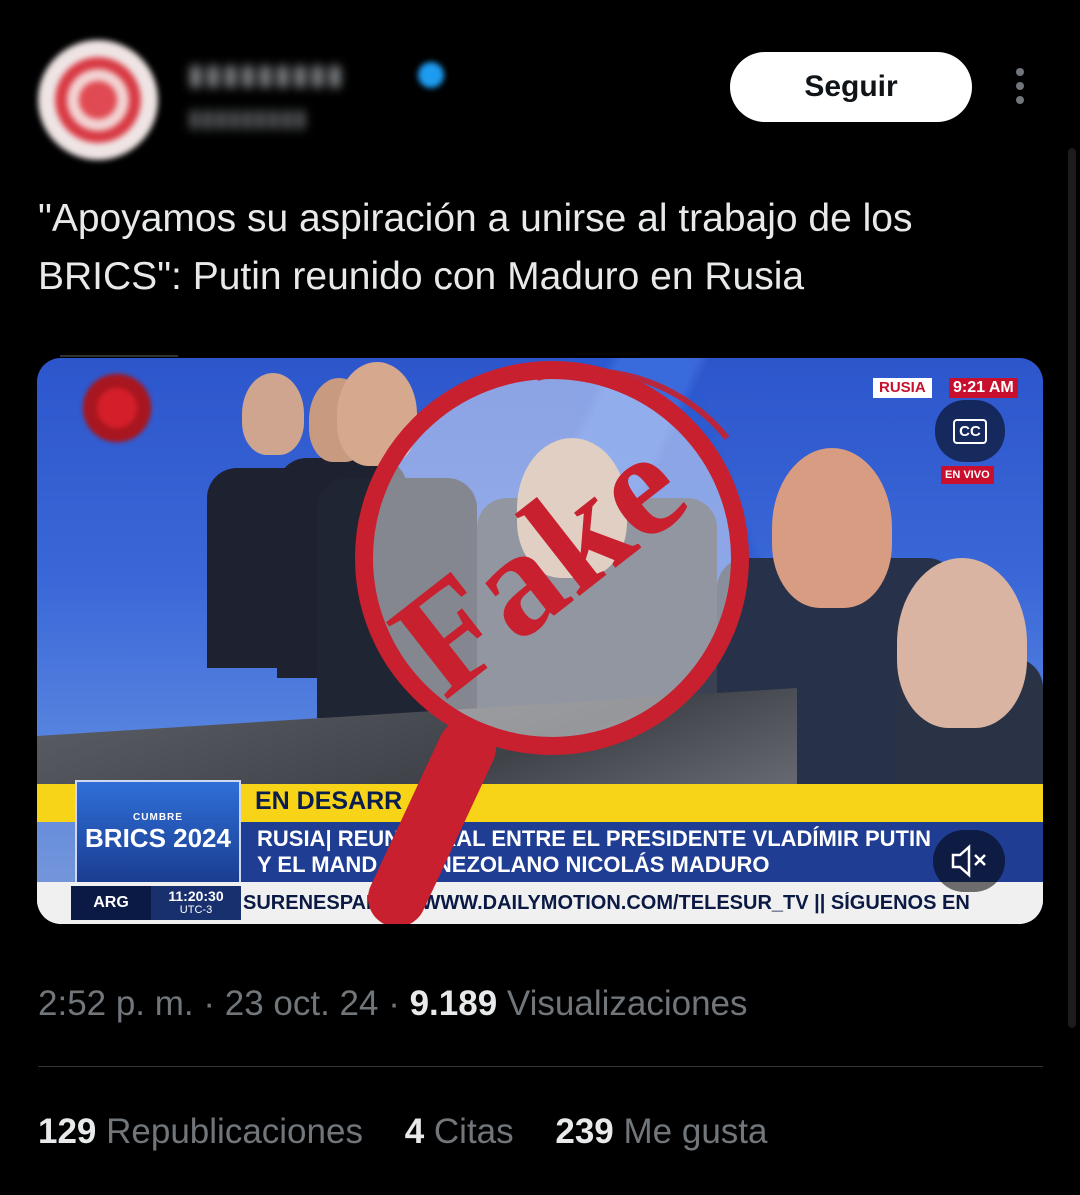 The image size is (1080, 1195). Describe the element at coordinates (967, 475) in the screenshot. I see `live-badge: EN VIVO` at that location.